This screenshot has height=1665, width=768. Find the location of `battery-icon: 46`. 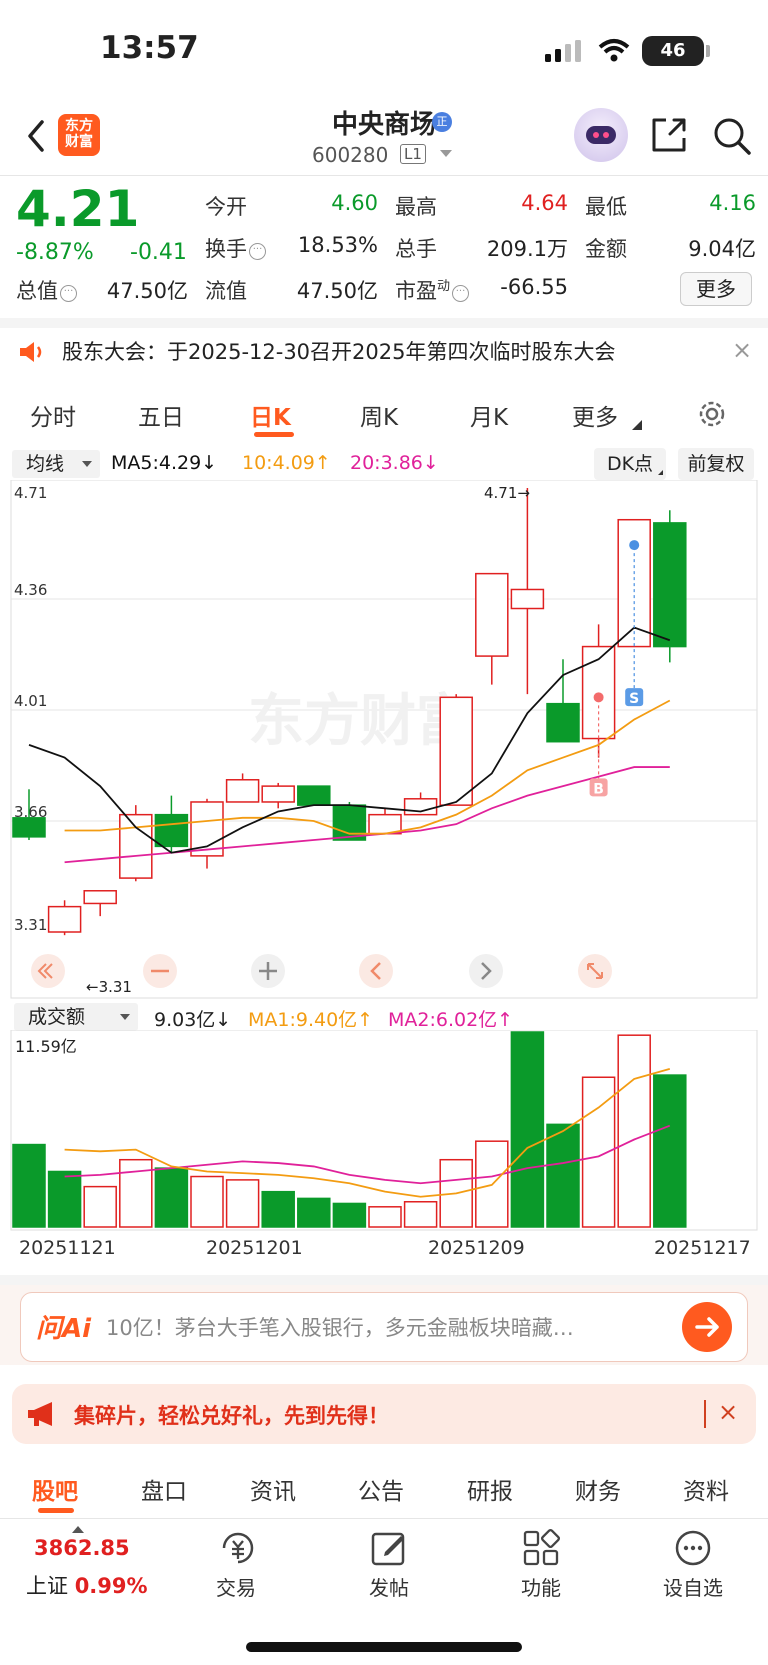

battery-icon: 46 is located at coordinates (673, 51).